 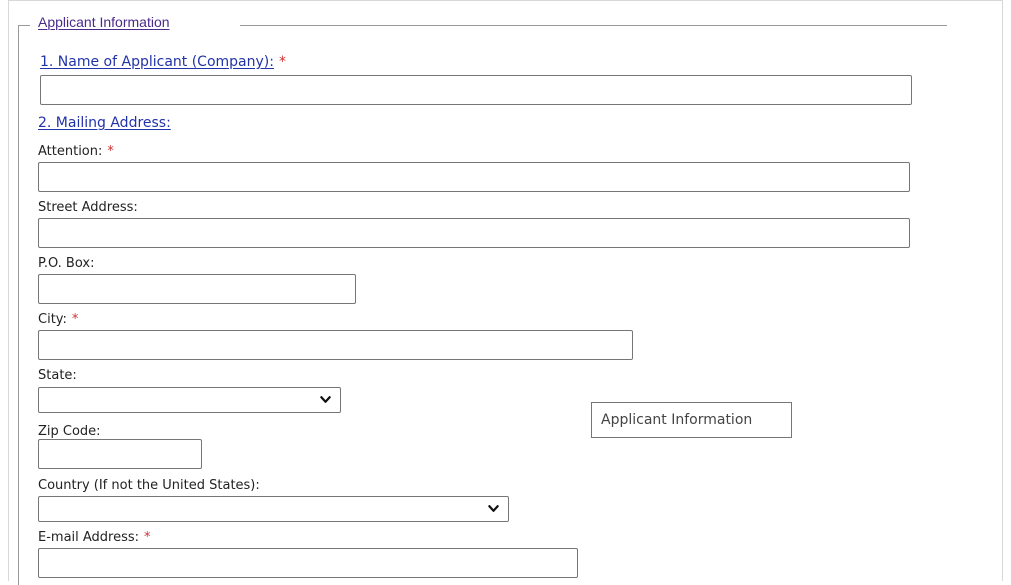 What do you see at coordinates (104, 22) in the screenshot?
I see `fieldset-legend: Applicant Information` at bounding box center [104, 22].